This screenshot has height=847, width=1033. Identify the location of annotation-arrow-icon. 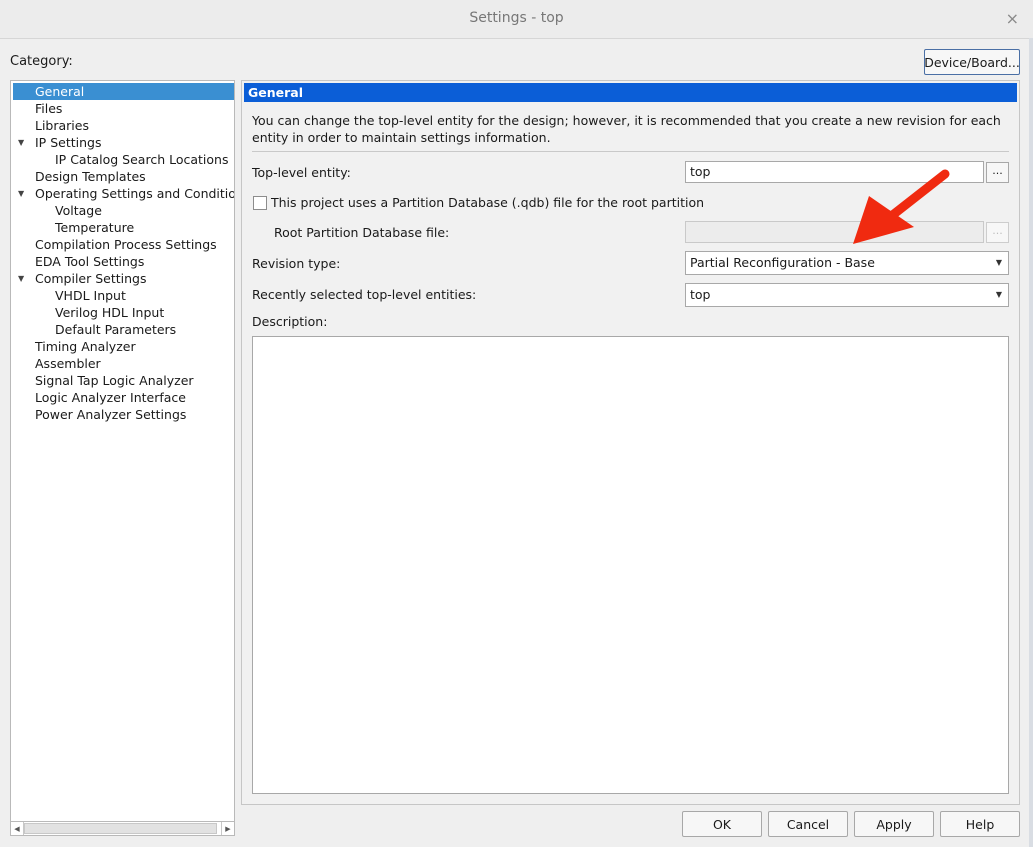
(901, 206).